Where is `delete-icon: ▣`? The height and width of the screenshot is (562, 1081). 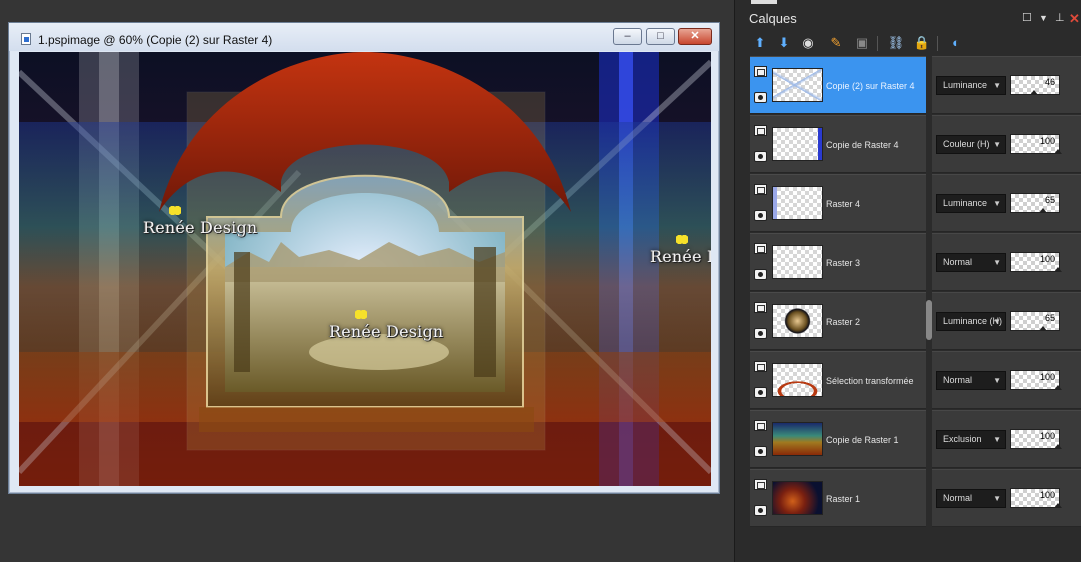 delete-icon: ▣ is located at coordinates (862, 43).